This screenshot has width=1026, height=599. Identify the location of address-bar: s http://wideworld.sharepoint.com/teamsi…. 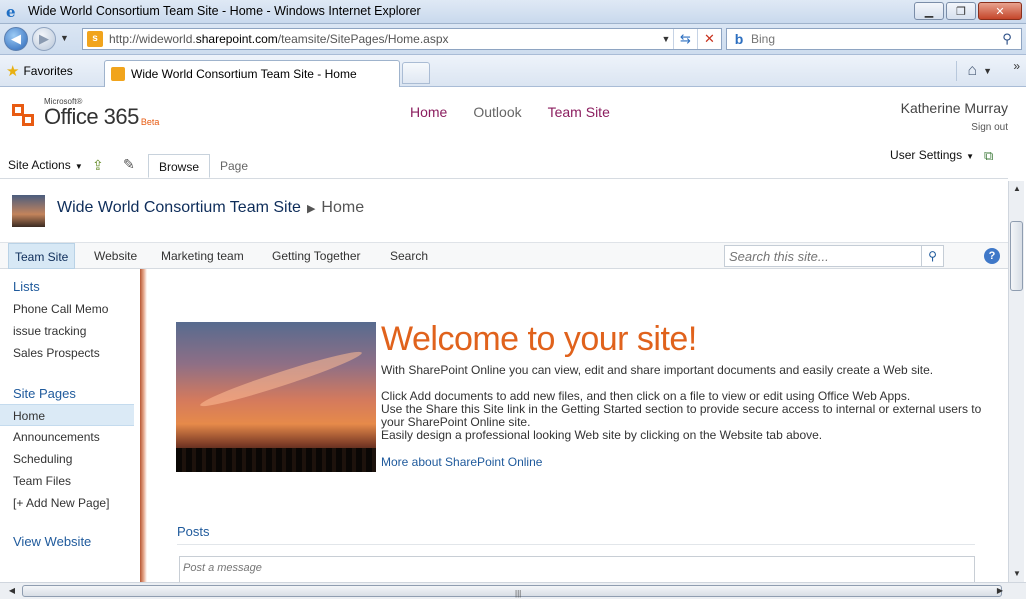
(402, 39).